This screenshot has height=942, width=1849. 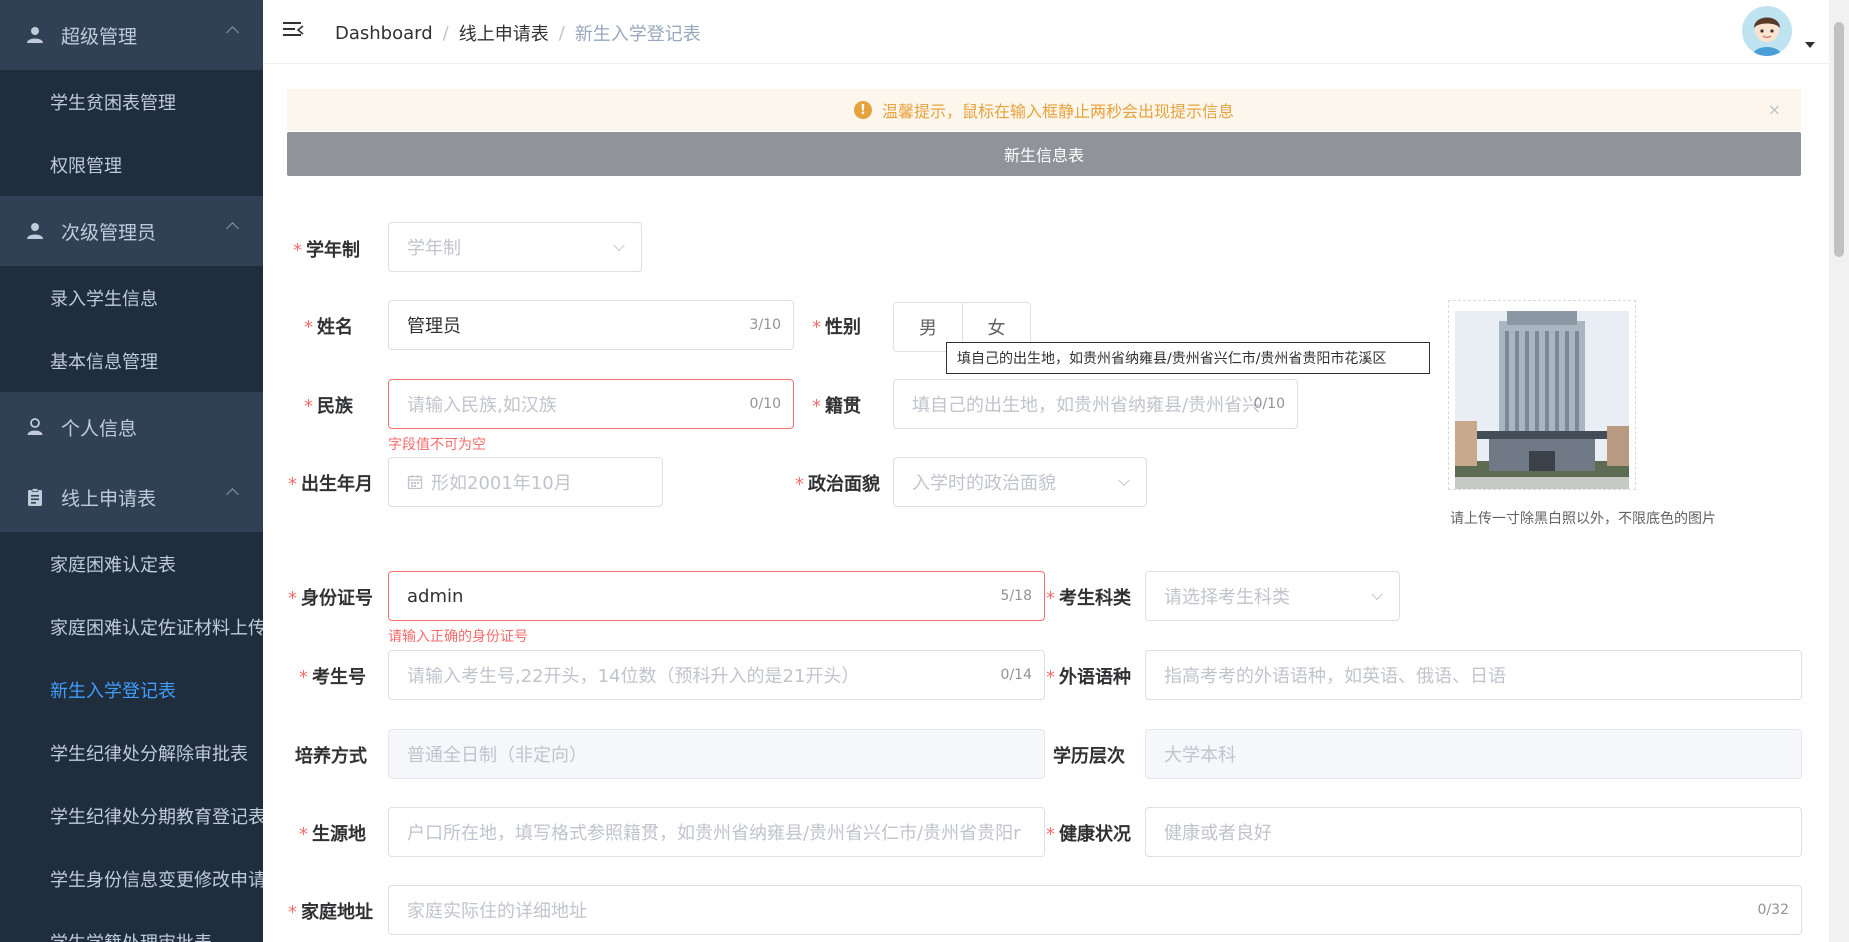 What do you see at coordinates (1473, 675) in the screenshot?
I see `foreign-lang-input: 指高考考的外语语种，如英语、俄语、日语` at bounding box center [1473, 675].